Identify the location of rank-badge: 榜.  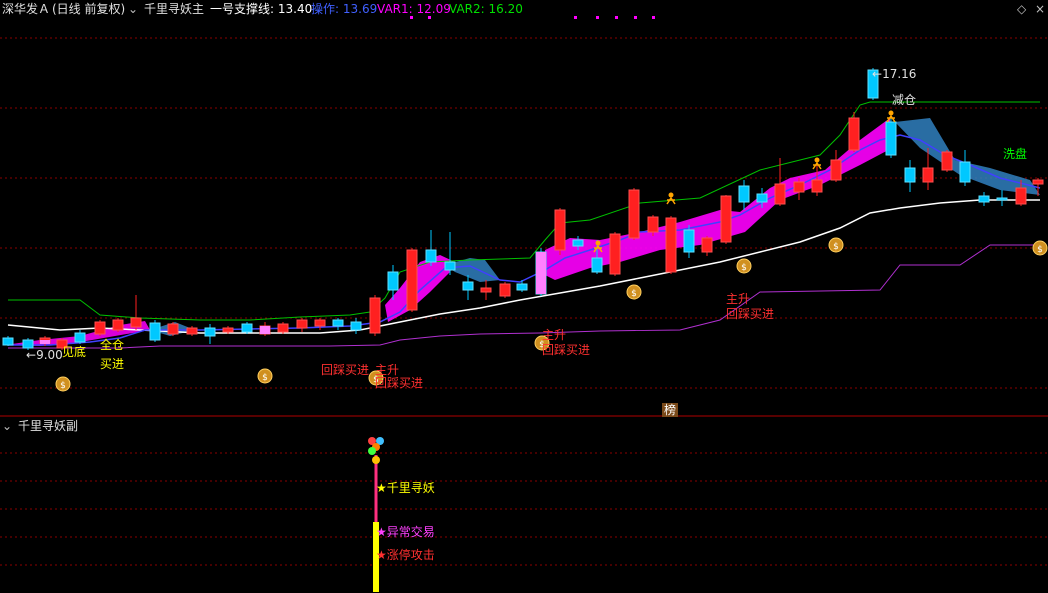
(670, 410).